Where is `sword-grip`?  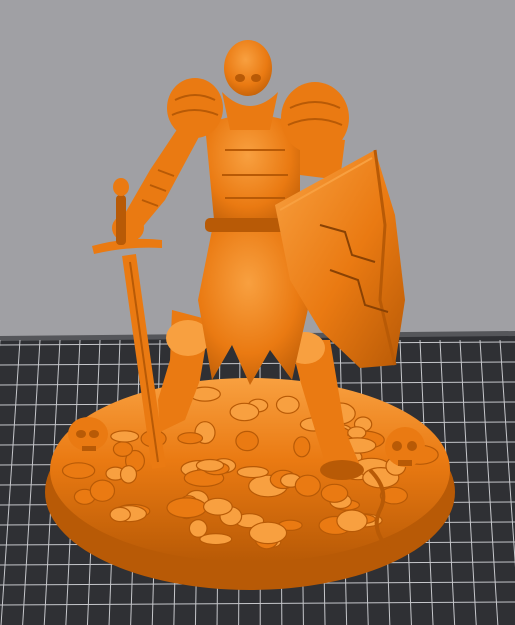 sword-grip is located at coordinates (121, 220).